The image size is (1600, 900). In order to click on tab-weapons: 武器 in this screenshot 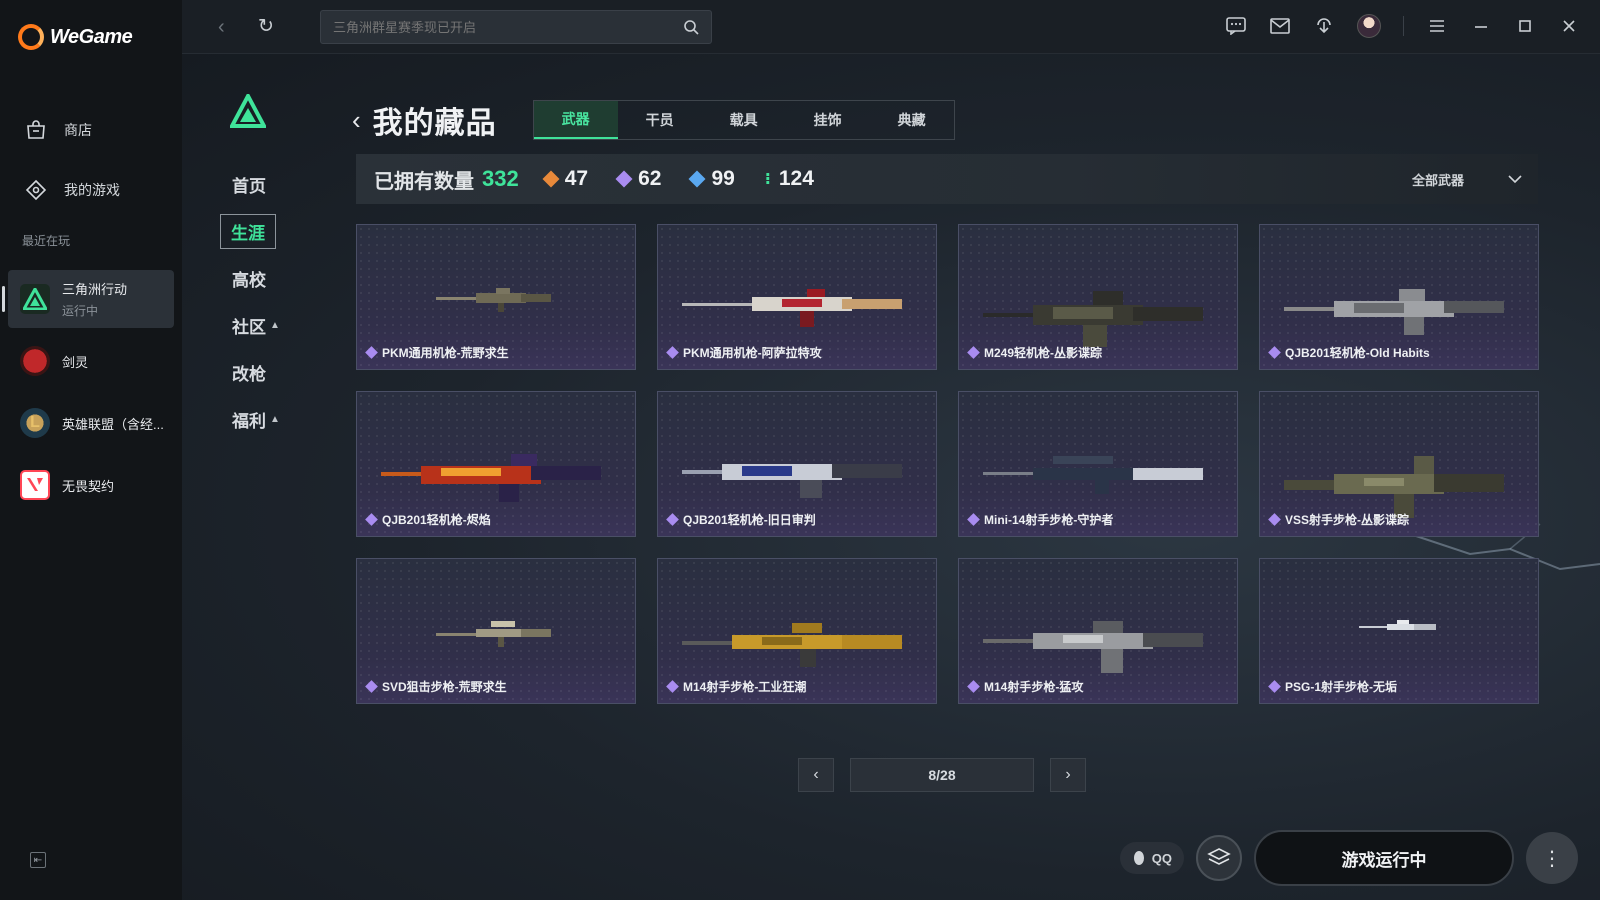, I will do `click(575, 120)`.